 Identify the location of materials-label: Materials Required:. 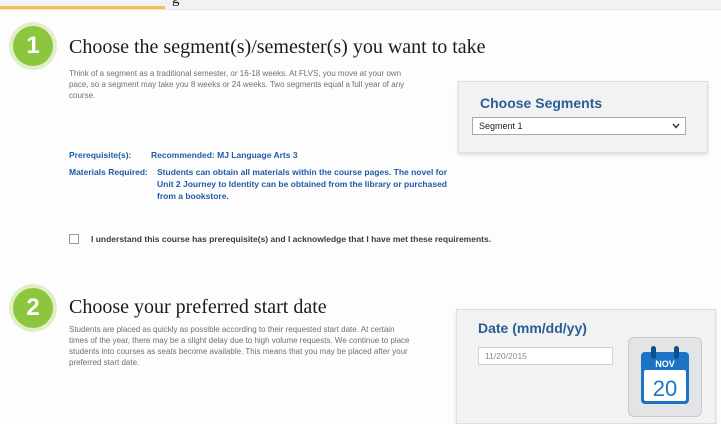
(108, 172).